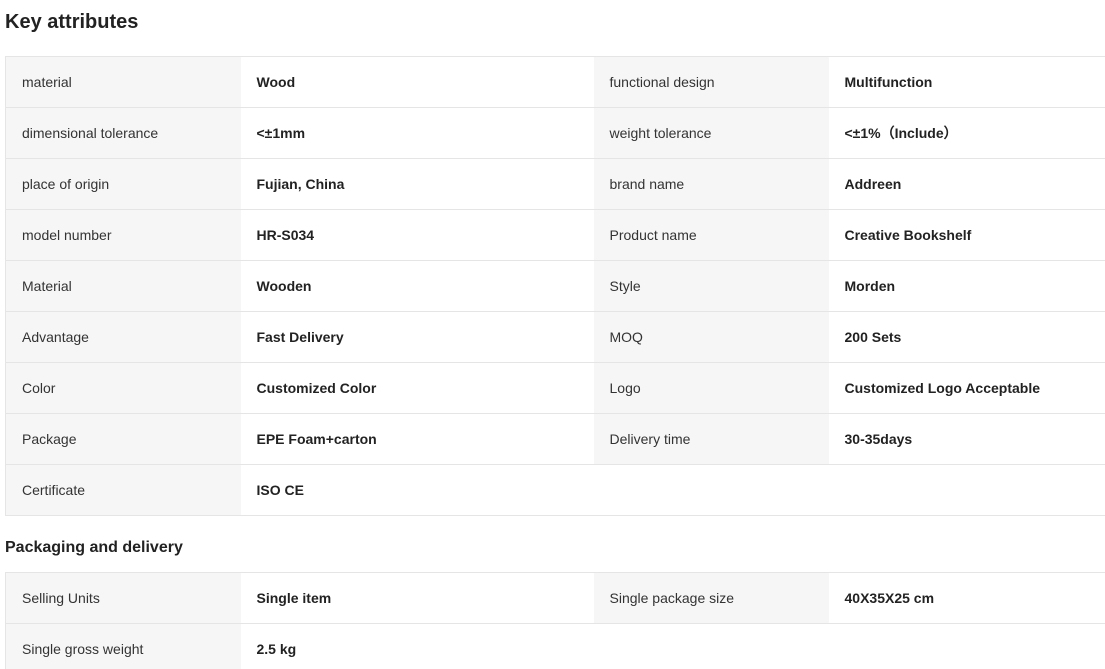  Describe the element at coordinates (417, 184) in the screenshot. I see `attribute-value: Fujian, China` at that location.